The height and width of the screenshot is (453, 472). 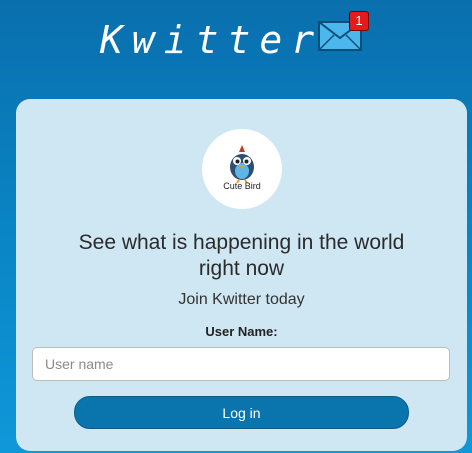 I want to click on subheadline: Join Kwitter today, so click(x=241, y=299).